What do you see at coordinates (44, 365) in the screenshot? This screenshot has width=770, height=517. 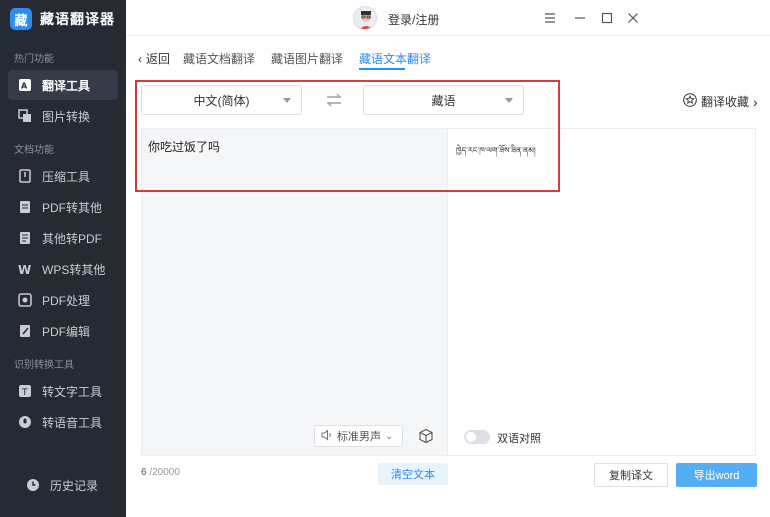 I see `section-title-recognize: 识别转换工具` at bounding box center [44, 365].